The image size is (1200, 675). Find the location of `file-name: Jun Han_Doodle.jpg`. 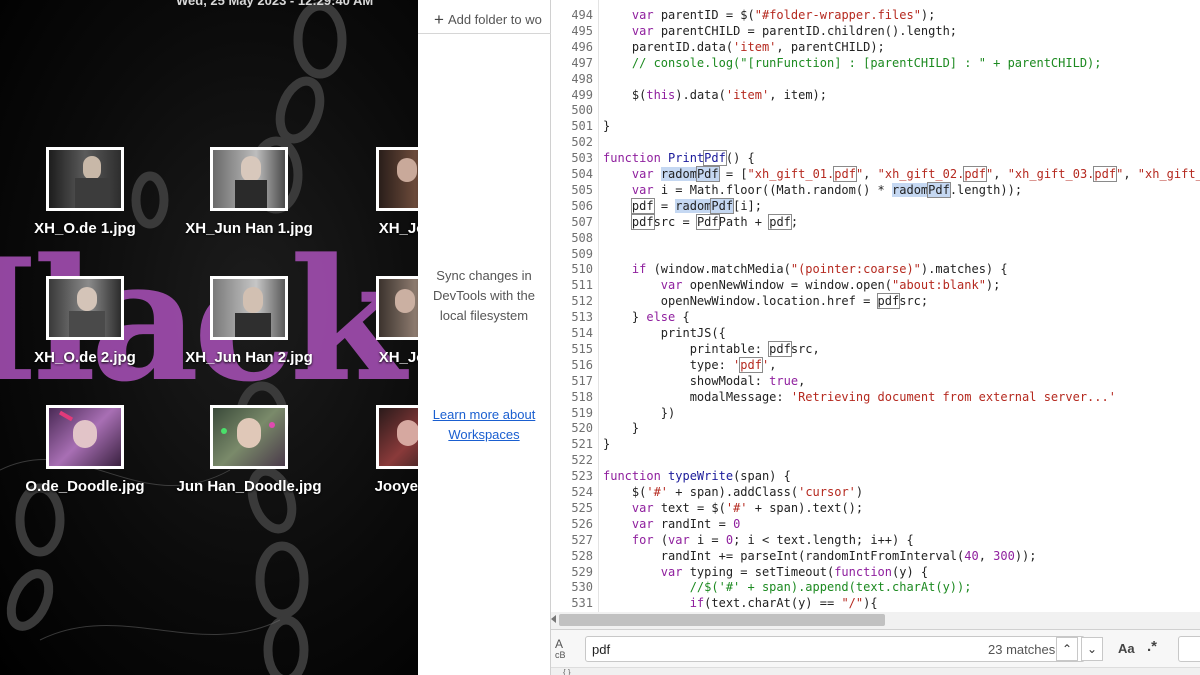

file-name: Jun Han_Doodle.jpg is located at coordinates (249, 486).